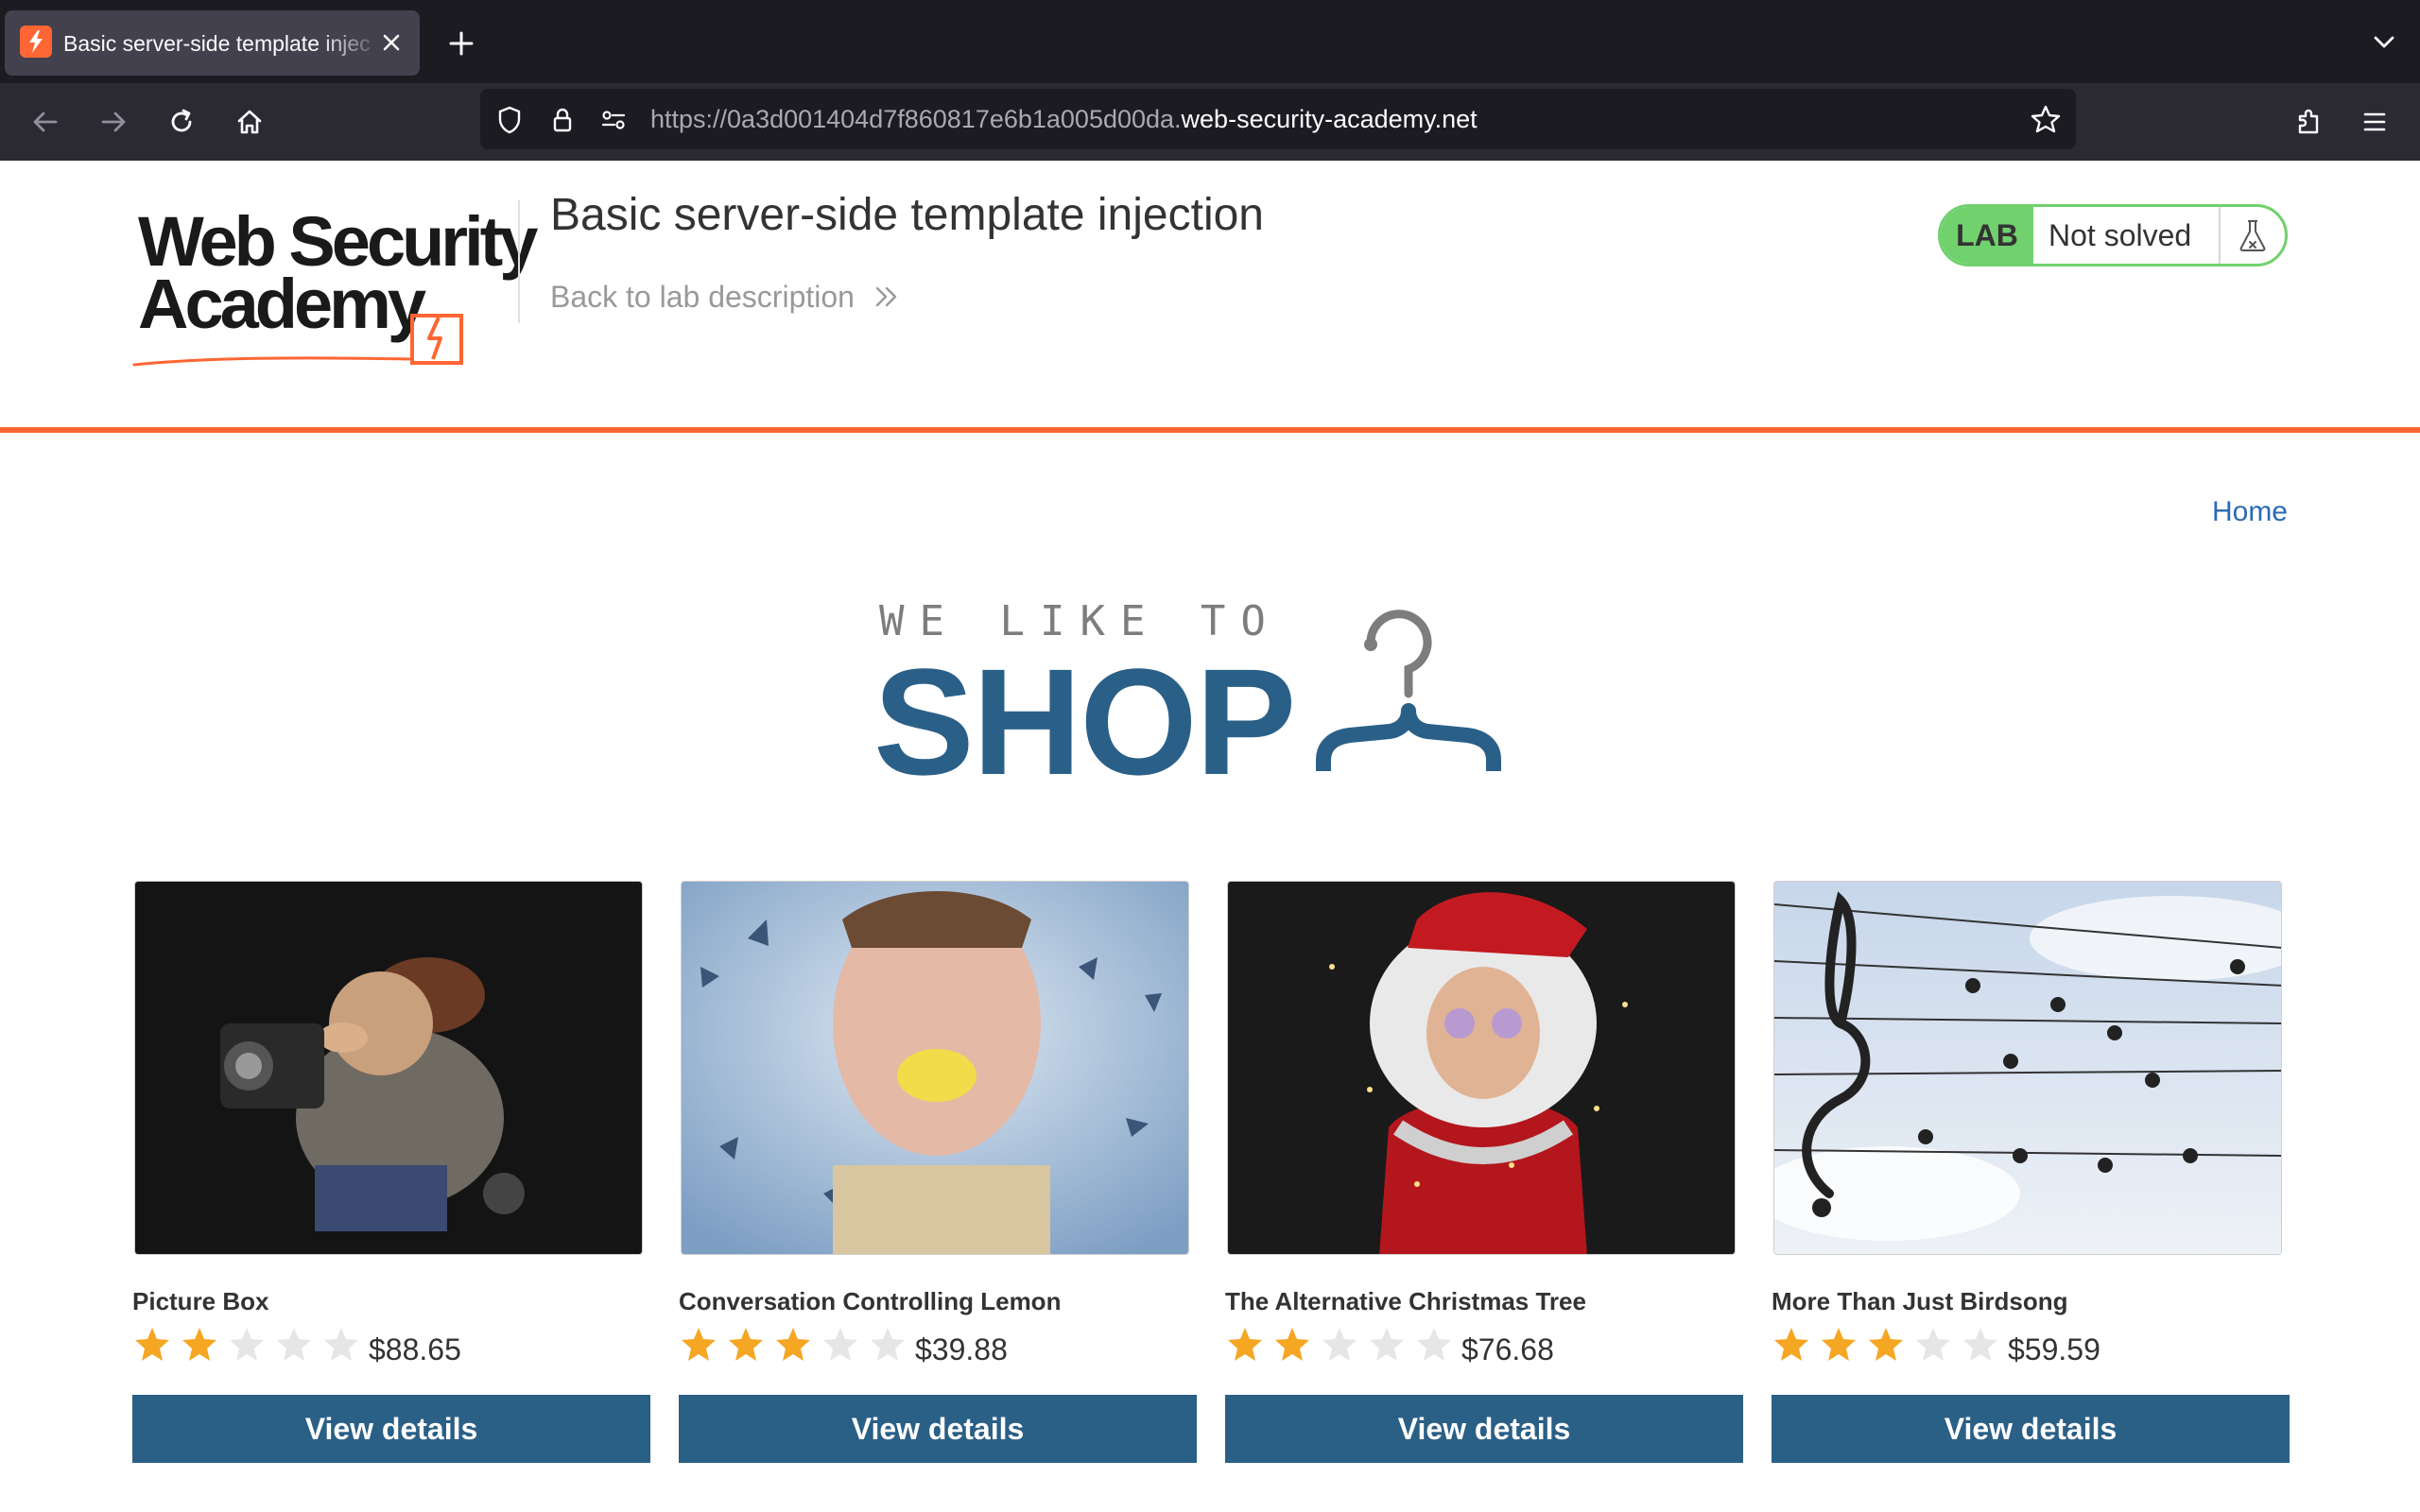  What do you see at coordinates (1405, 1301) in the screenshot?
I see `product-name: The Alternative Christmas Tree` at bounding box center [1405, 1301].